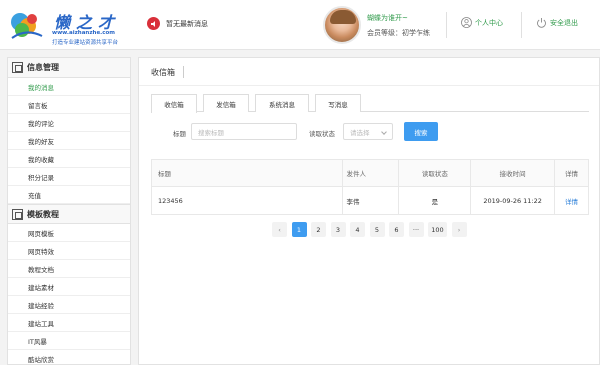 The image size is (600, 365). What do you see at coordinates (282, 103) in the screenshot?
I see `tab-system-messages: 系统消息` at bounding box center [282, 103].